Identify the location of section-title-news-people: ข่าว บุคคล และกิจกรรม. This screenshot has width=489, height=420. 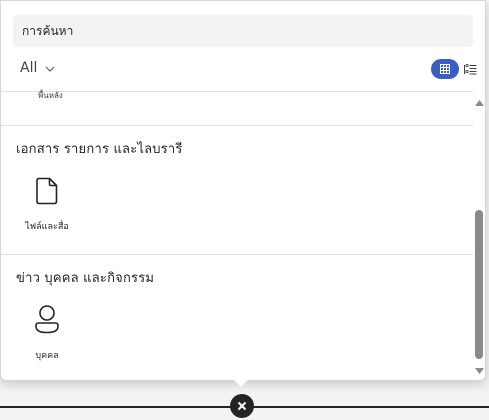
(85, 278).